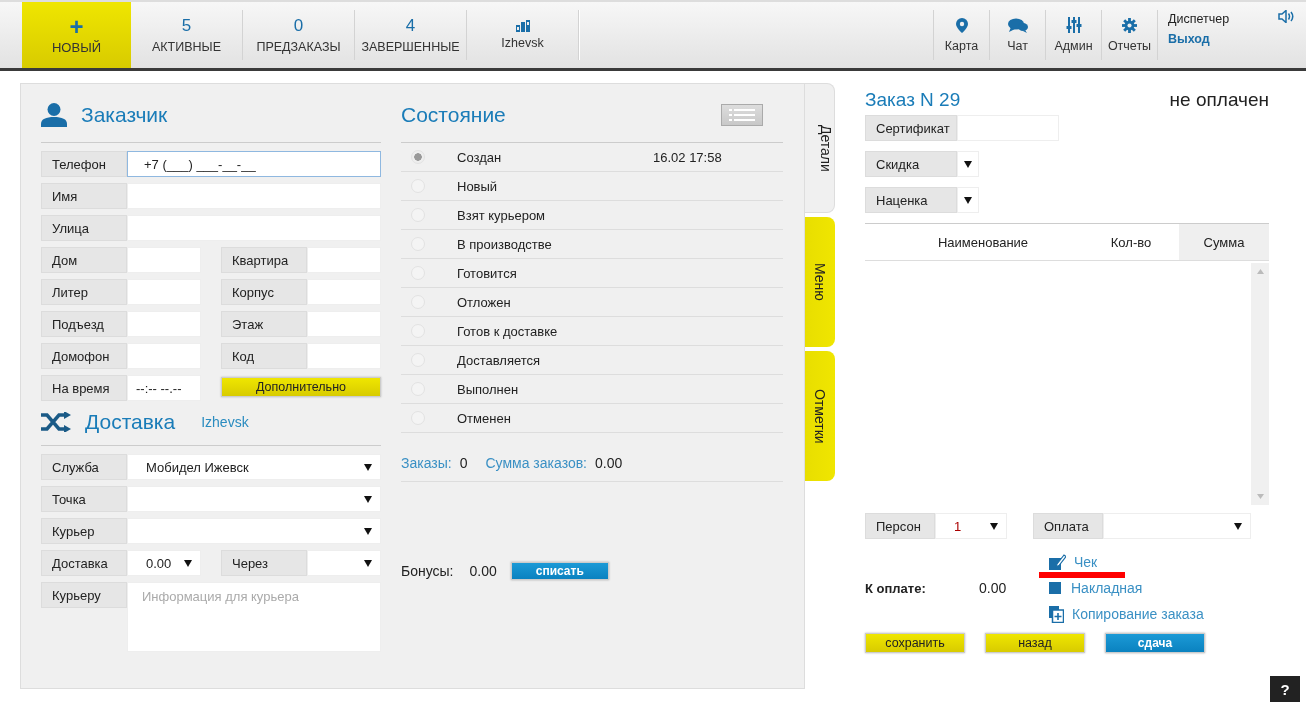  Describe the element at coordinates (1126, 562) in the screenshot. I see `document-link: Чек` at that location.